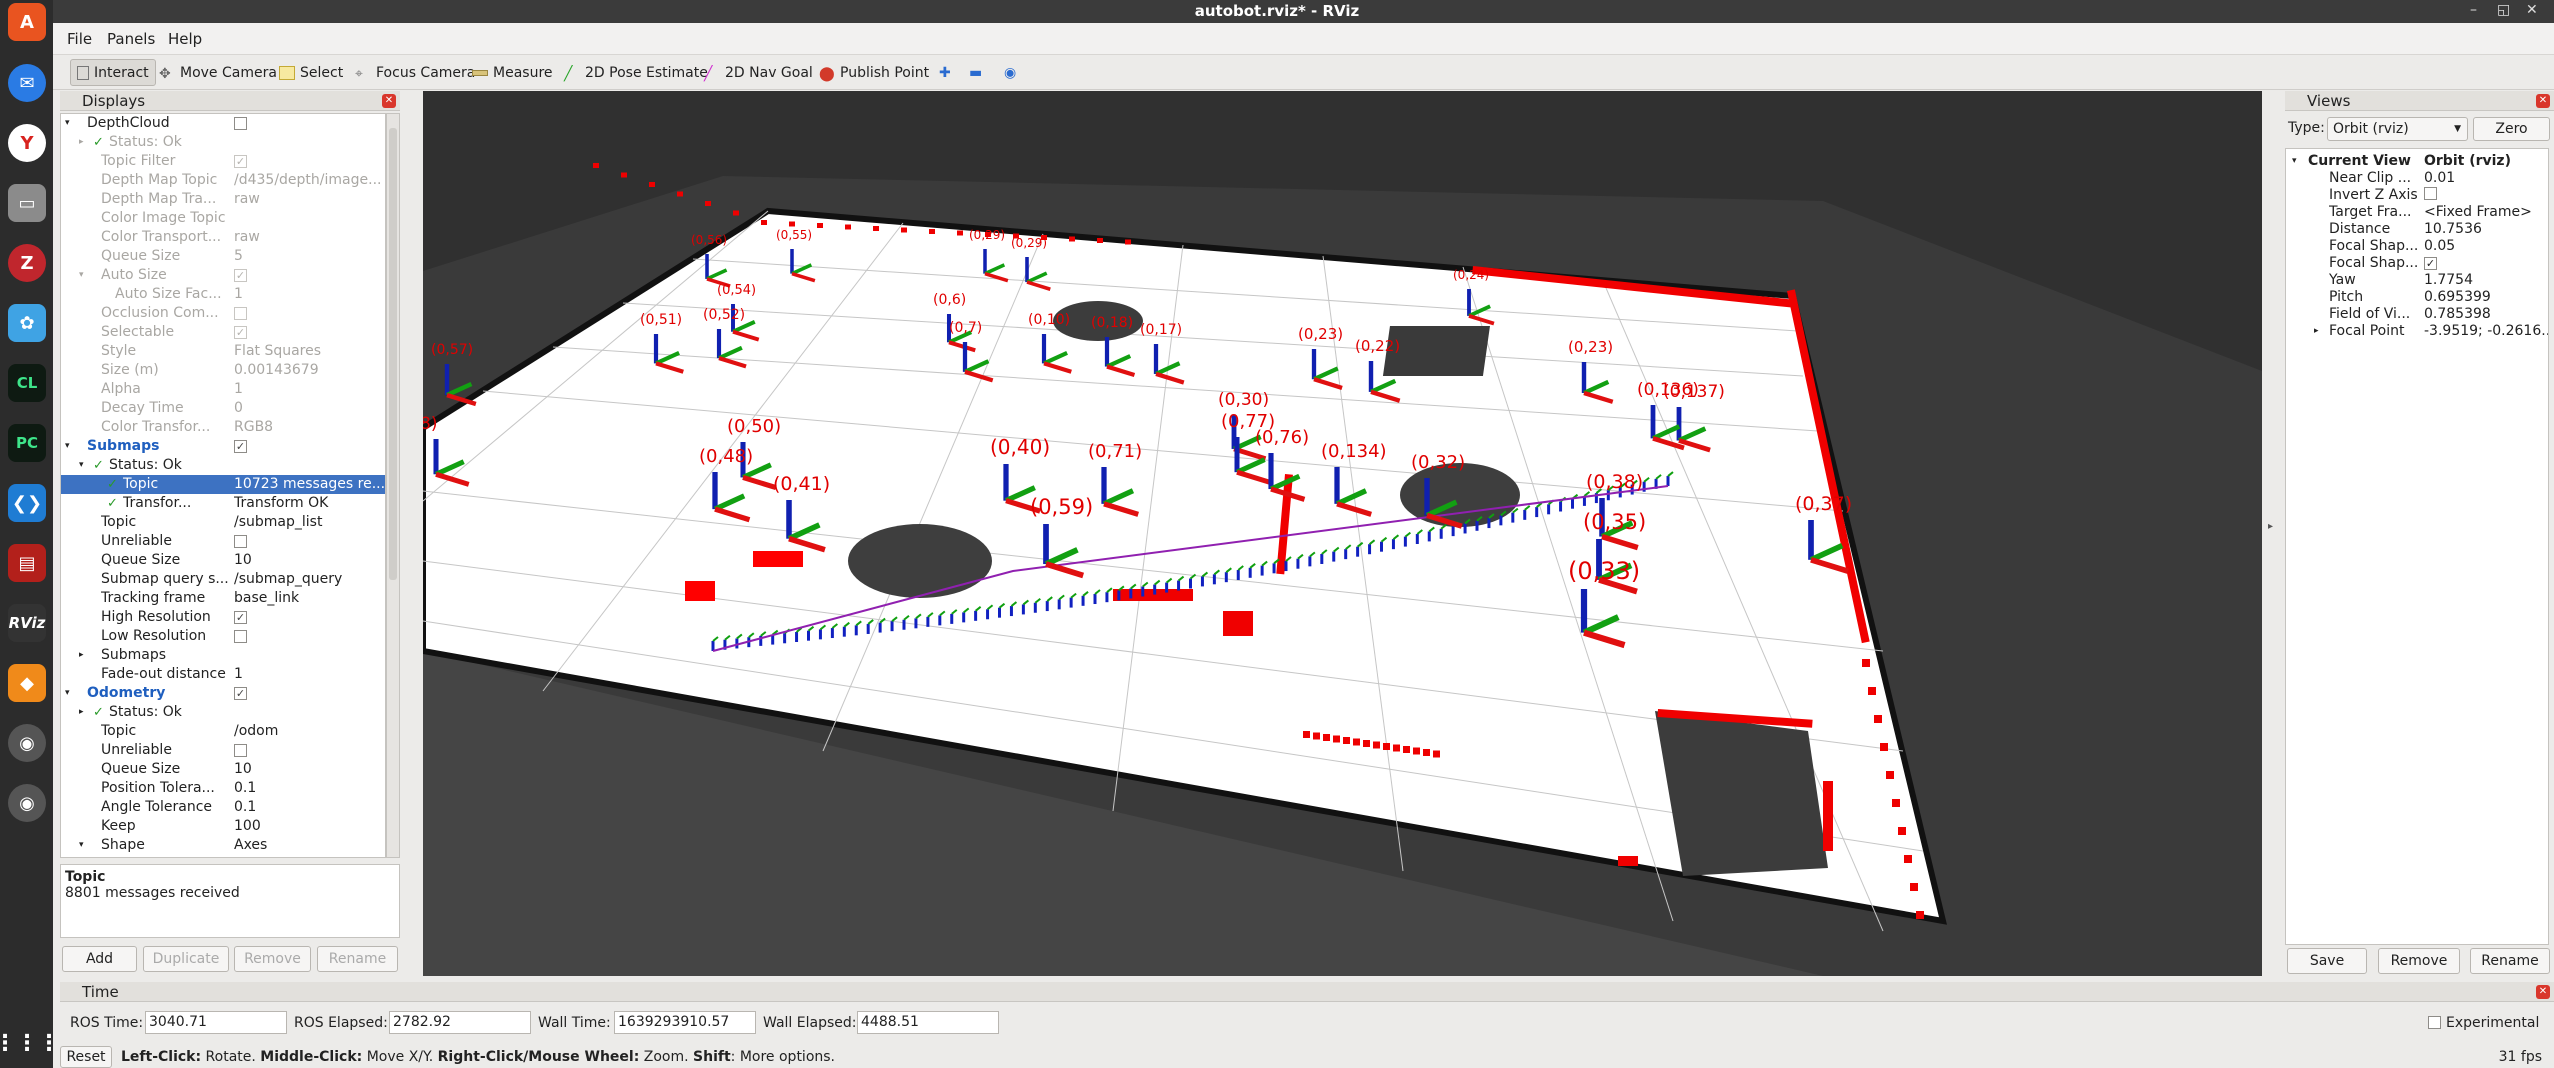 The height and width of the screenshot is (1068, 2554). Describe the element at coordinates (86, 1057) in the screenshot. I see `reset-button: Reset` at that location.